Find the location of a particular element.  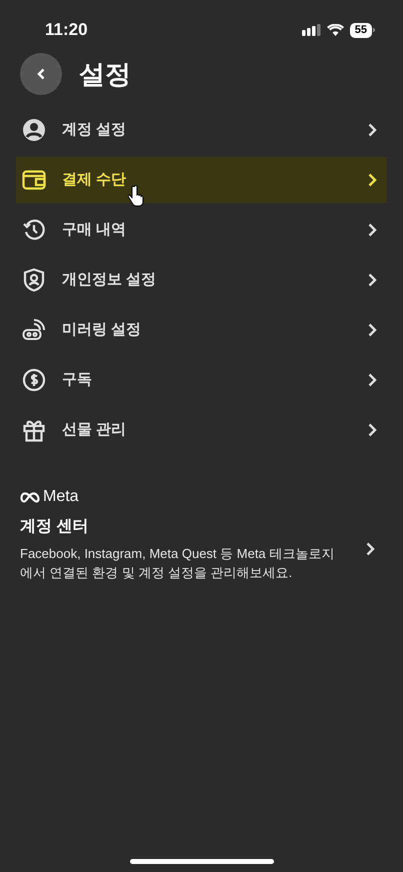

back-button is located at coordinates (41, 74).